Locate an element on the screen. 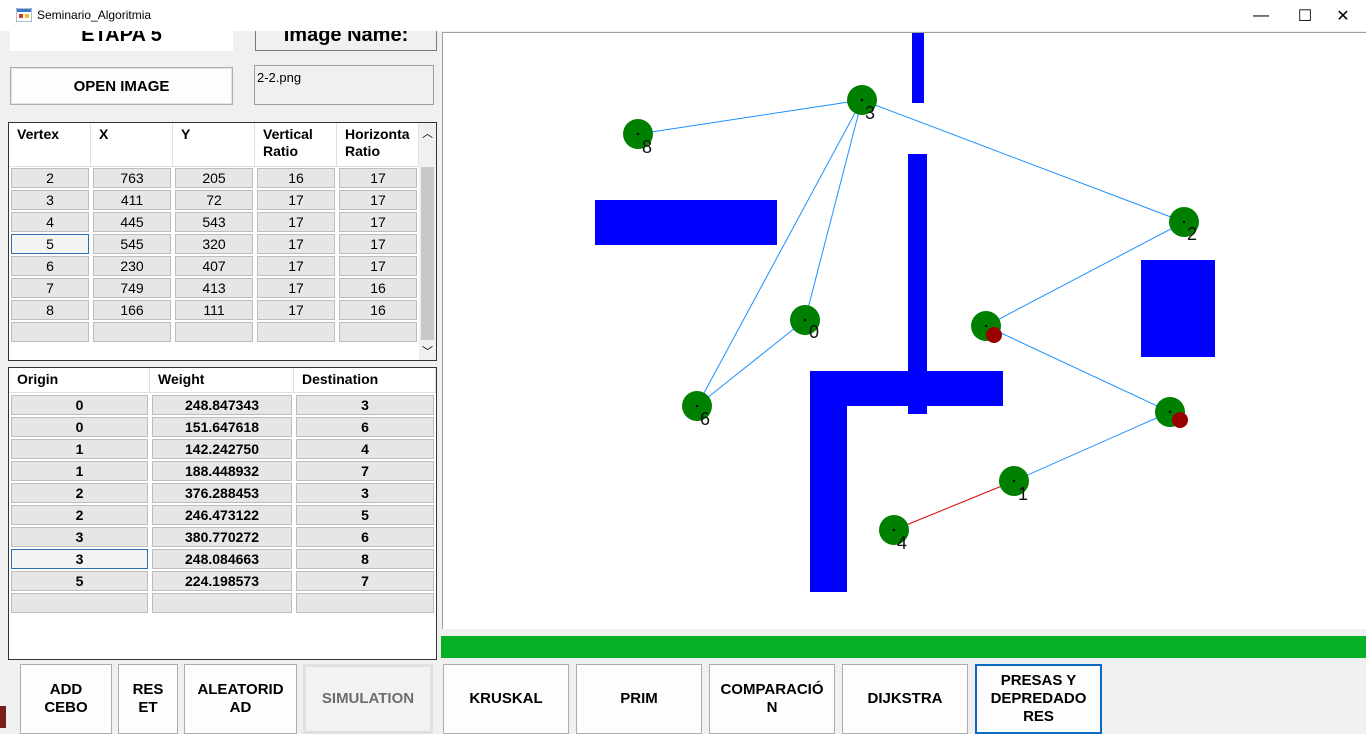 The image size is (1366, 734). vertex-table-cell: 166 is located at coordinates (132, 310).